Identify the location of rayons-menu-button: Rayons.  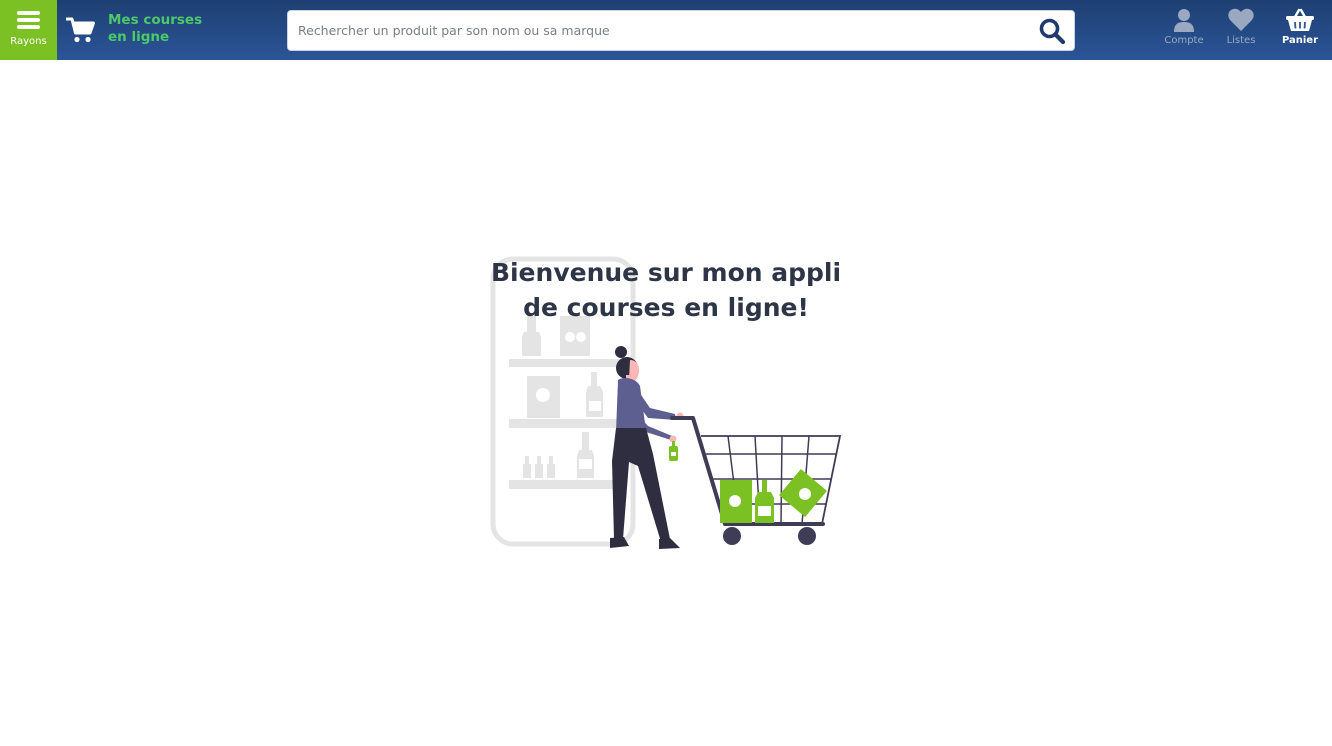
(28, 30).